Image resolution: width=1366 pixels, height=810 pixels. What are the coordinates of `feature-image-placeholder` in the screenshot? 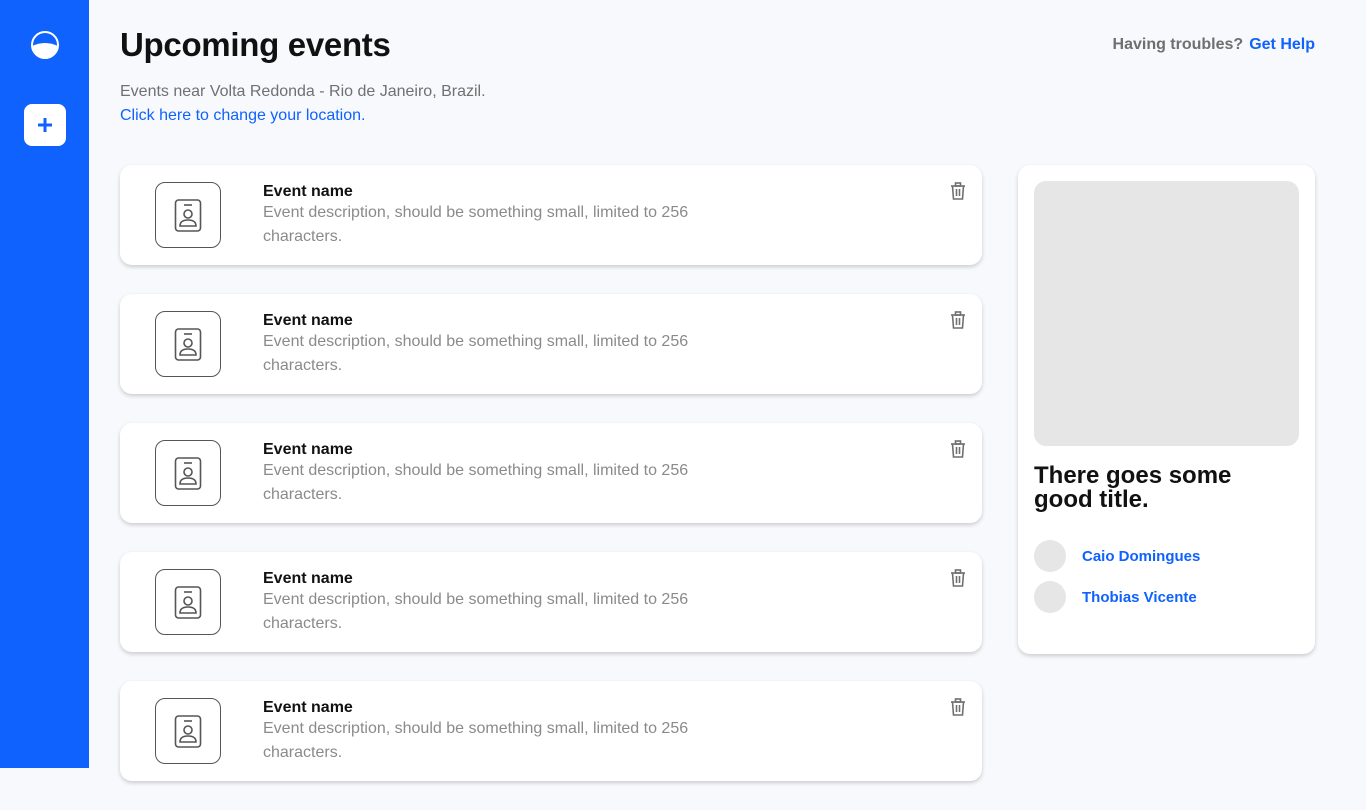 It's located at (1166, 313).